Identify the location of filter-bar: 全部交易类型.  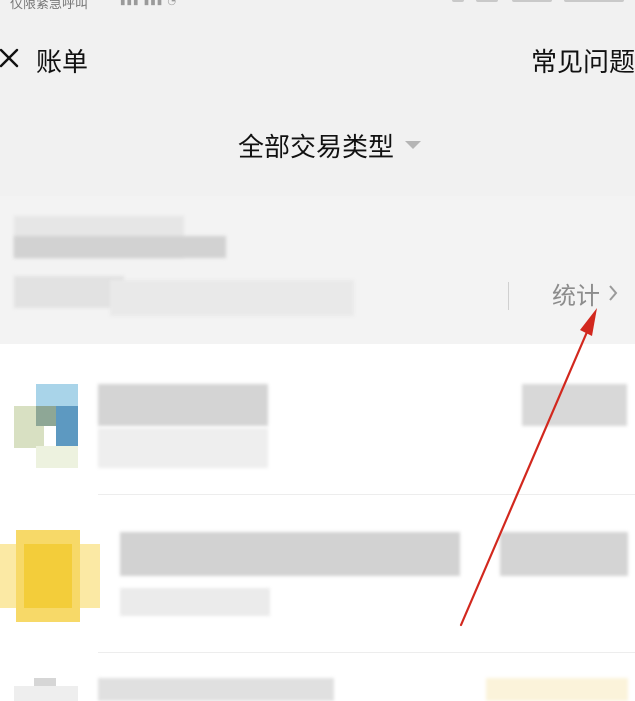
(317, 147).